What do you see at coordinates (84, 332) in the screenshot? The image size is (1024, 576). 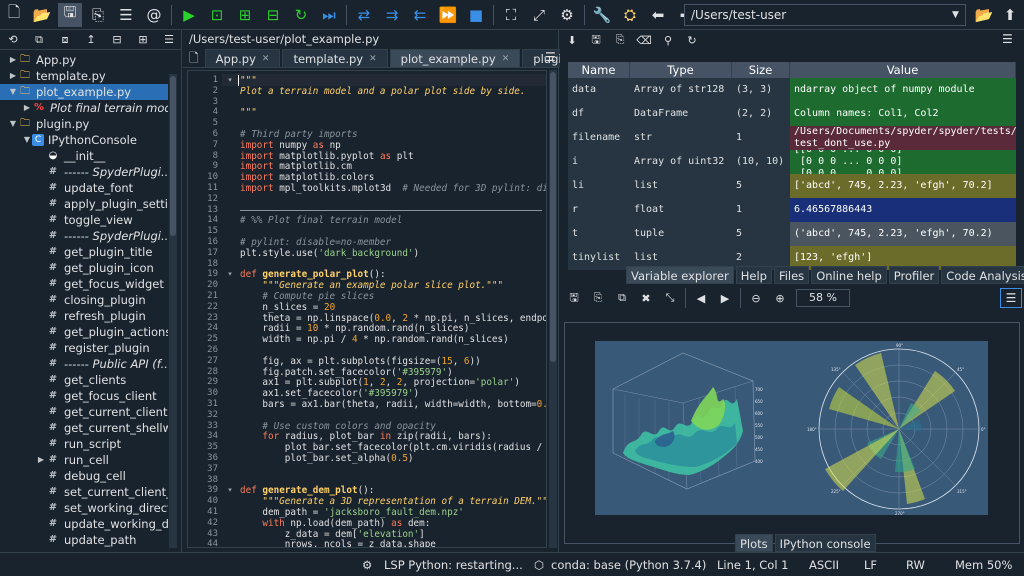 I see `outline-item: # get_plugin_actions` at bounding box center [84, 332].